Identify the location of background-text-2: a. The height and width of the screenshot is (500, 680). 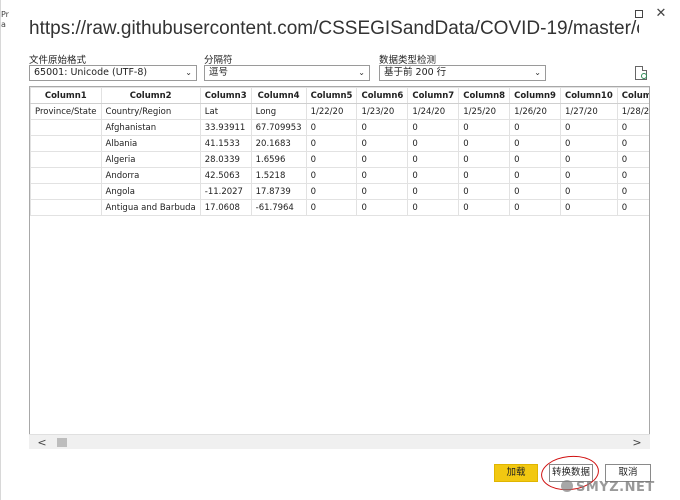
(3, 24).